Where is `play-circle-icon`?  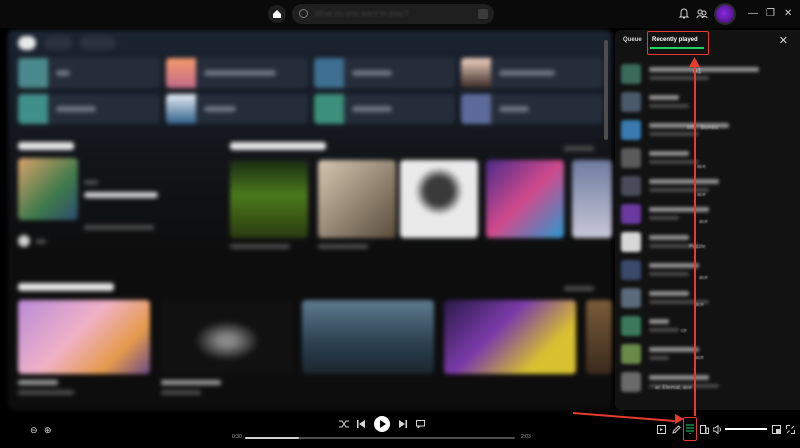
play-circle-icon is located at coordinates (24, 241).